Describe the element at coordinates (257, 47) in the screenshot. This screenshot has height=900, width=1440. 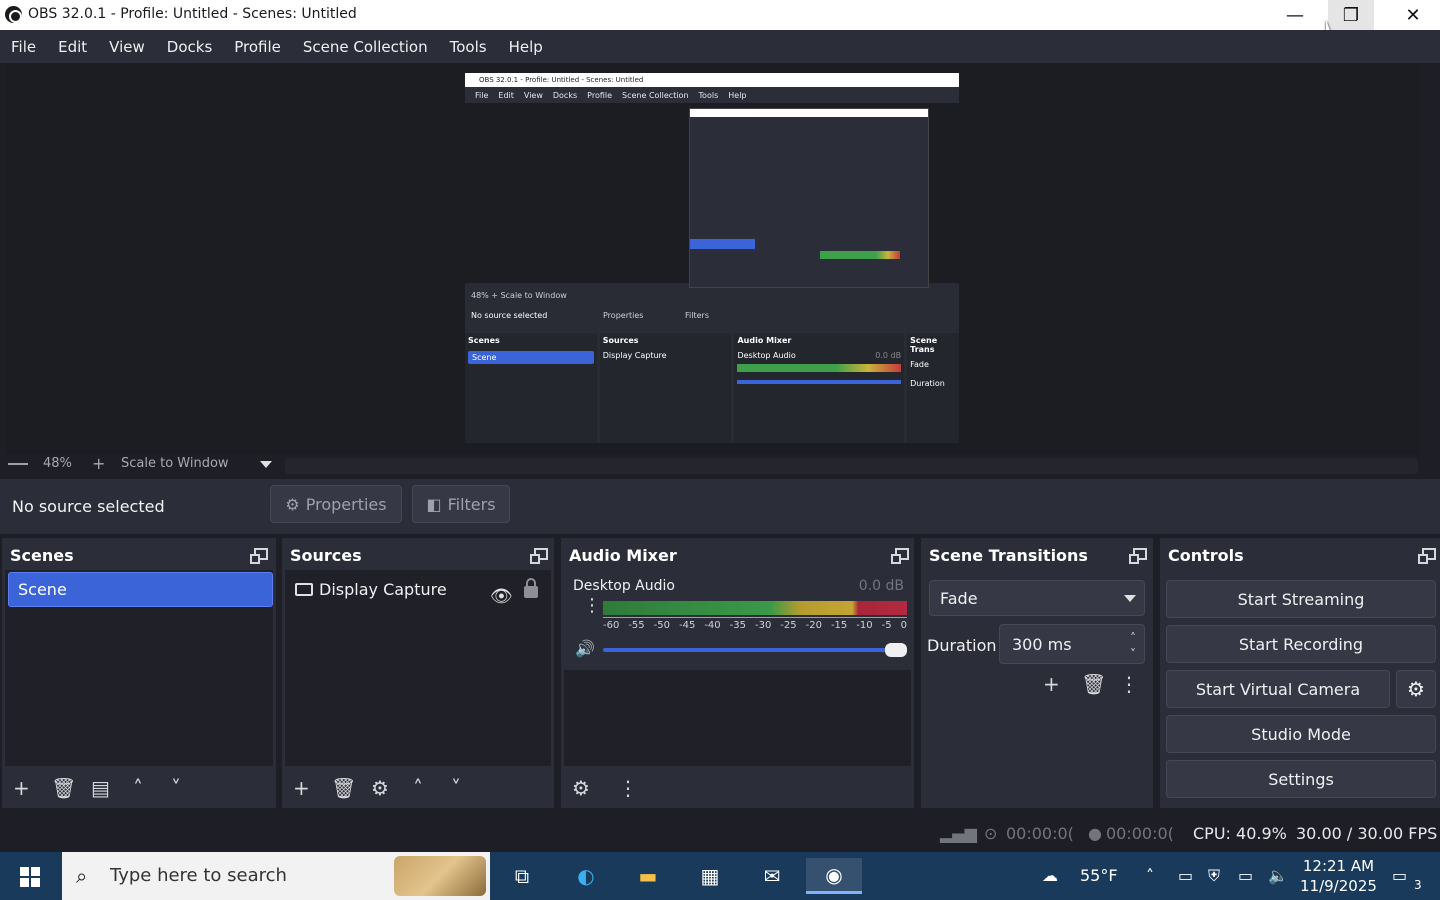
I see `menu-profile: Profile` at that location.